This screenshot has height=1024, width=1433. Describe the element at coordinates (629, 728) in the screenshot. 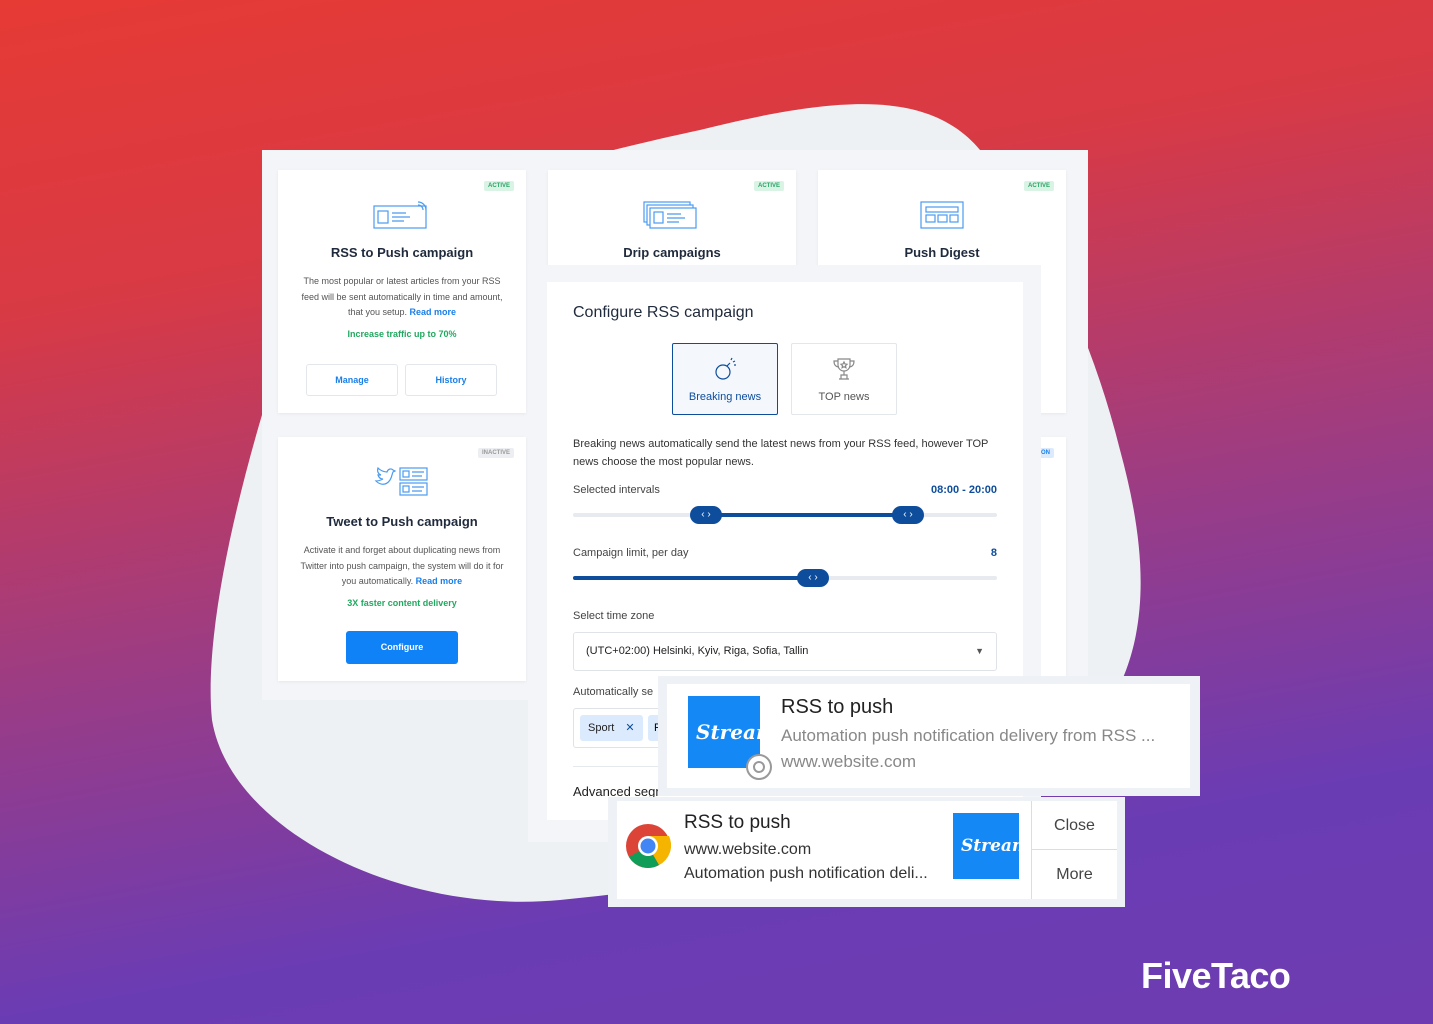

I see `close-icon: ✕` at that location.